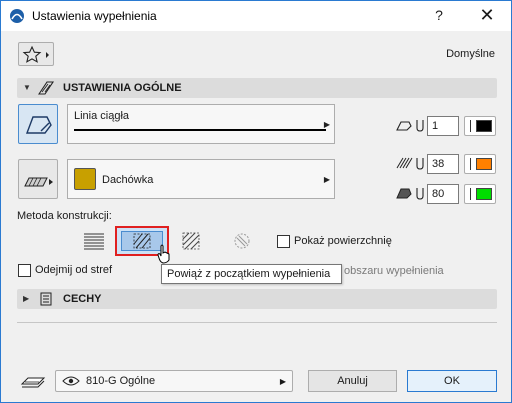 The image size is (512, 403). Describe the element at coordinates (470, 54) in the screenshot. I see `preset-name: Domyślne` at that location.